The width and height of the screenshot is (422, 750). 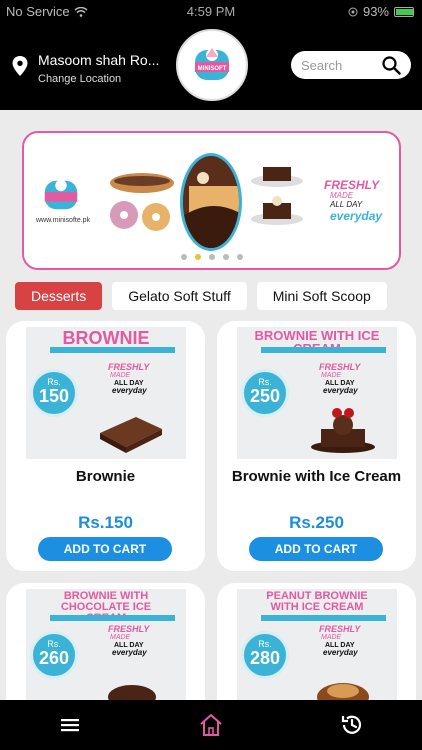 What do you see at coordinates (98, 79) in the screenshot?
I see `change-location-link: Change Location` at bounding box center [98, 79].